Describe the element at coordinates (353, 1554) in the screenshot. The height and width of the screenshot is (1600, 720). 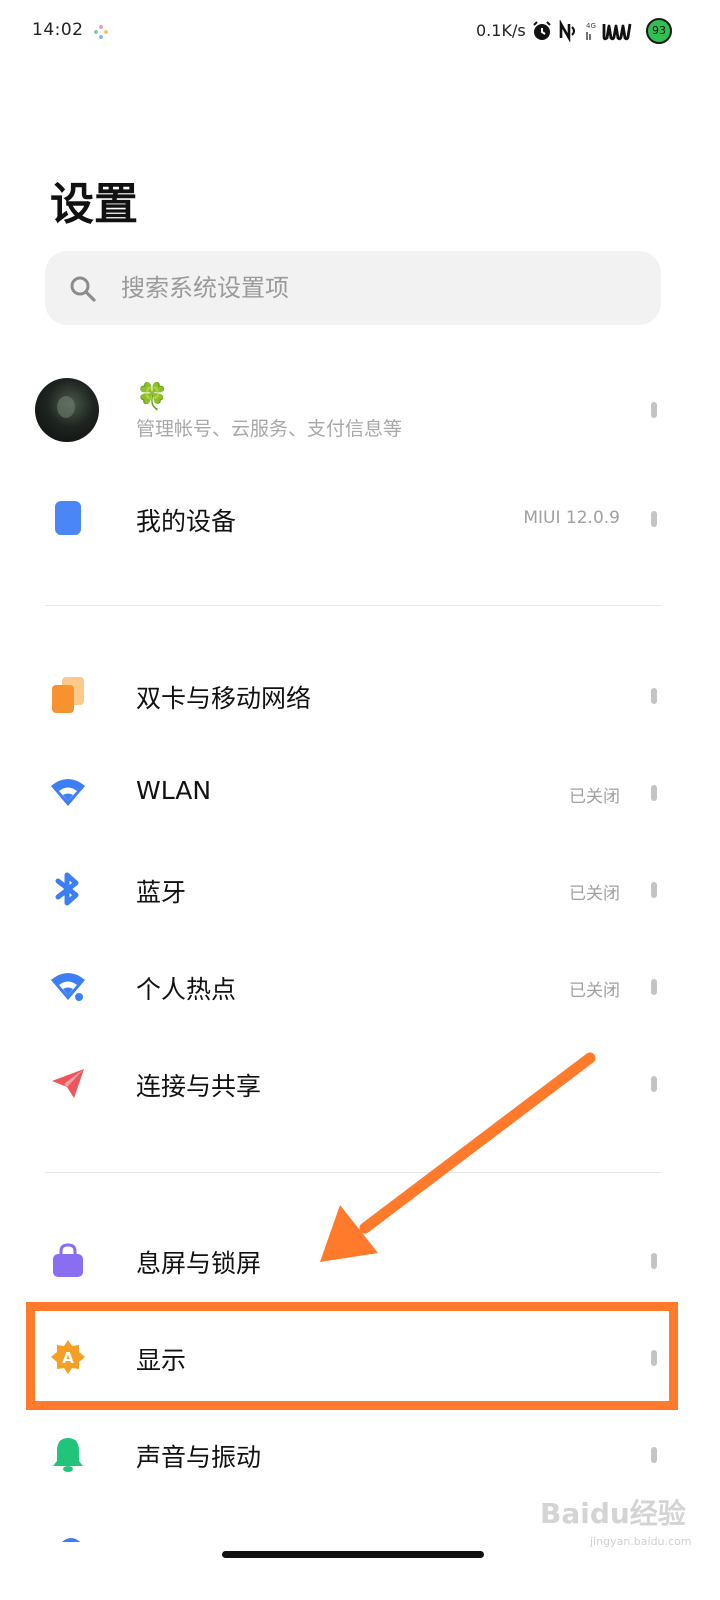
I see `home-indicator` at that location.